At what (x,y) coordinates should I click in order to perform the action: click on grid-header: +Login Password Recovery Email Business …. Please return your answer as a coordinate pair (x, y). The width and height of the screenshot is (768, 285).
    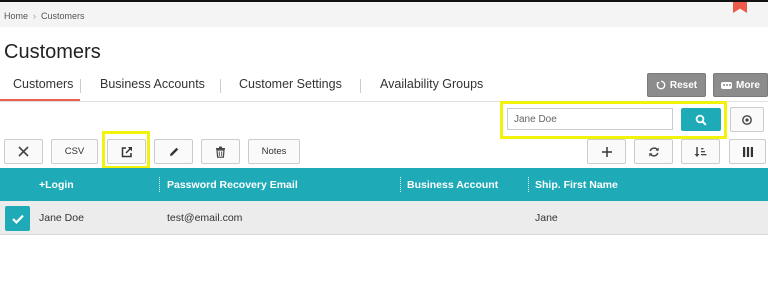
    Looking at the image, I should click on (384, 184).